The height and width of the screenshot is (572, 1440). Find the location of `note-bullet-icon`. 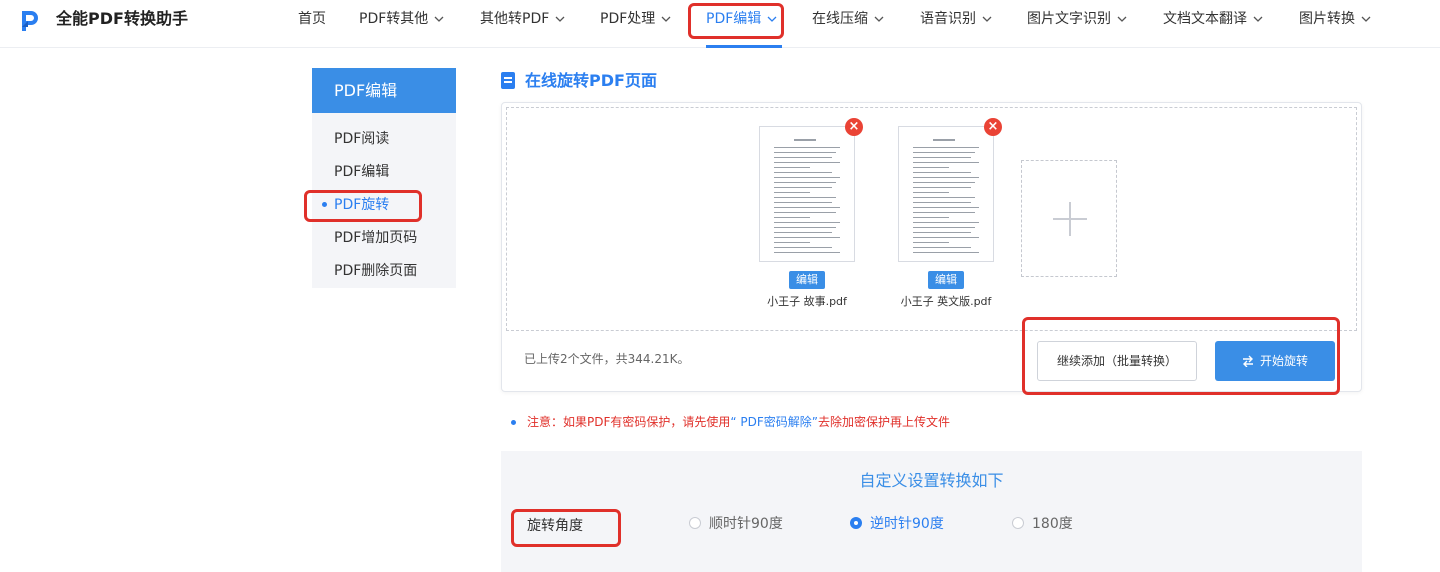

note-bullet-icon is located at coordinates (513, 422).